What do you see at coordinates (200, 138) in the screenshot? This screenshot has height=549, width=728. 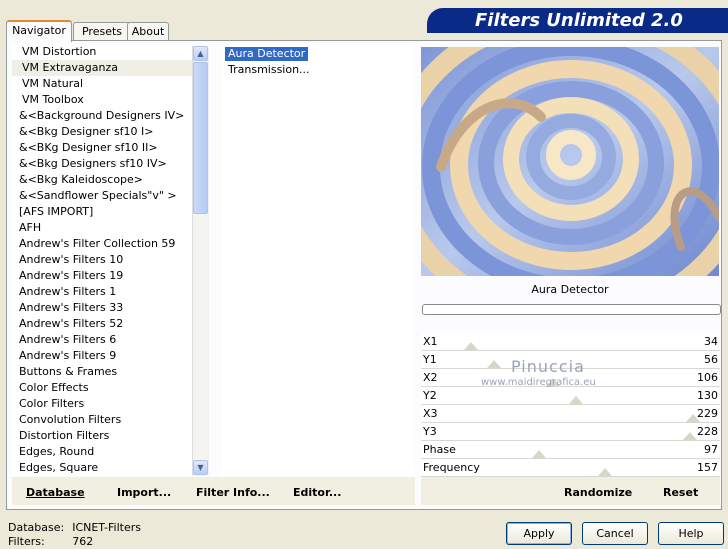 I see `scroll-thumb` at bounding box center [200, 138].